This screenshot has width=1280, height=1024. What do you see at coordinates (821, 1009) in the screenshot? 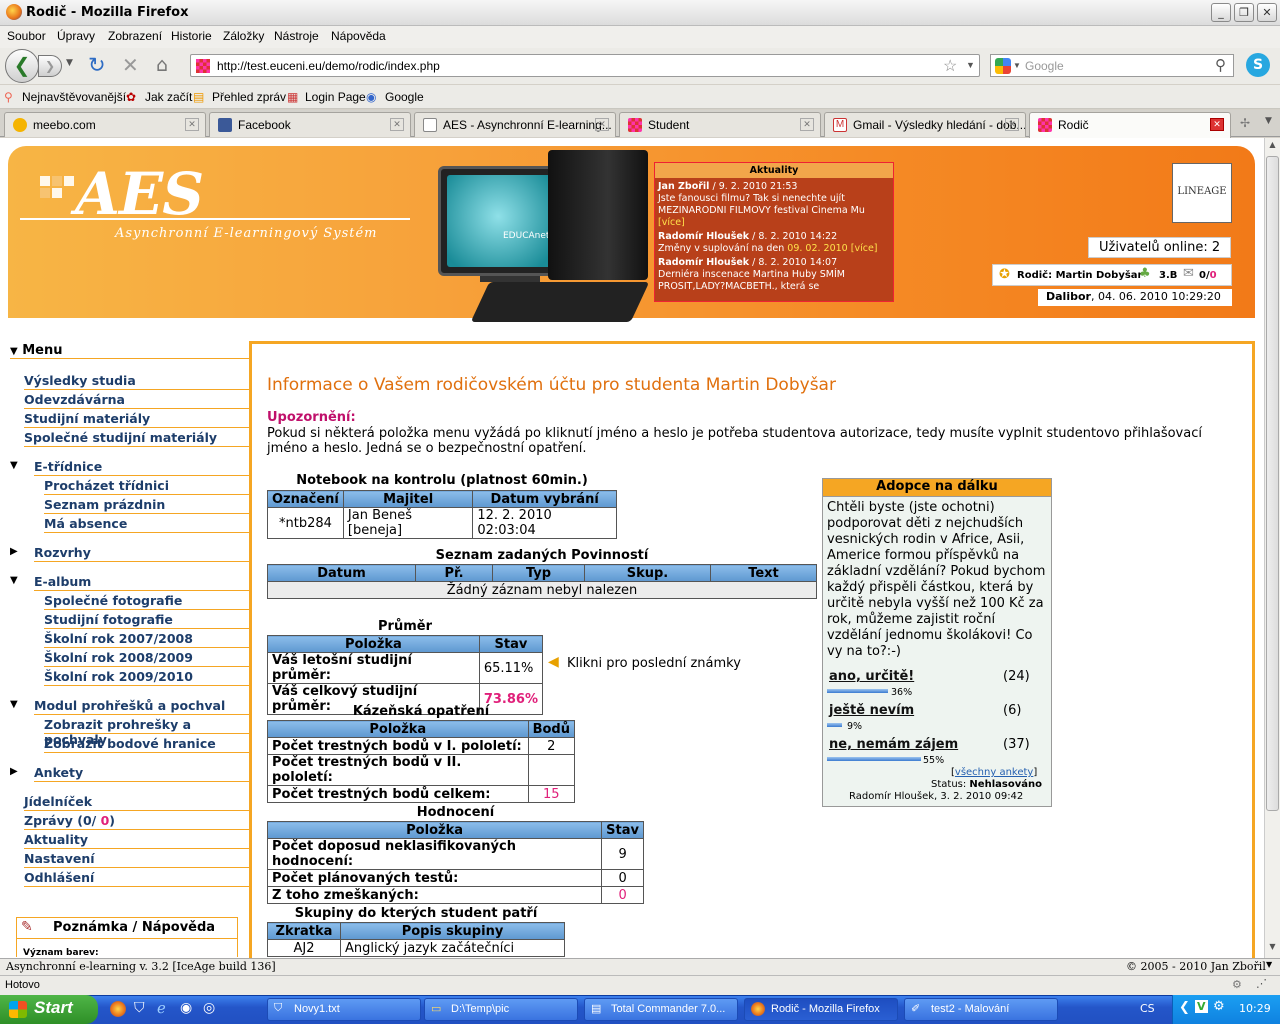
I see `taskbar-item-firefox: Rodič - Mozilla Firefox` at bounding box center [821, 1009].